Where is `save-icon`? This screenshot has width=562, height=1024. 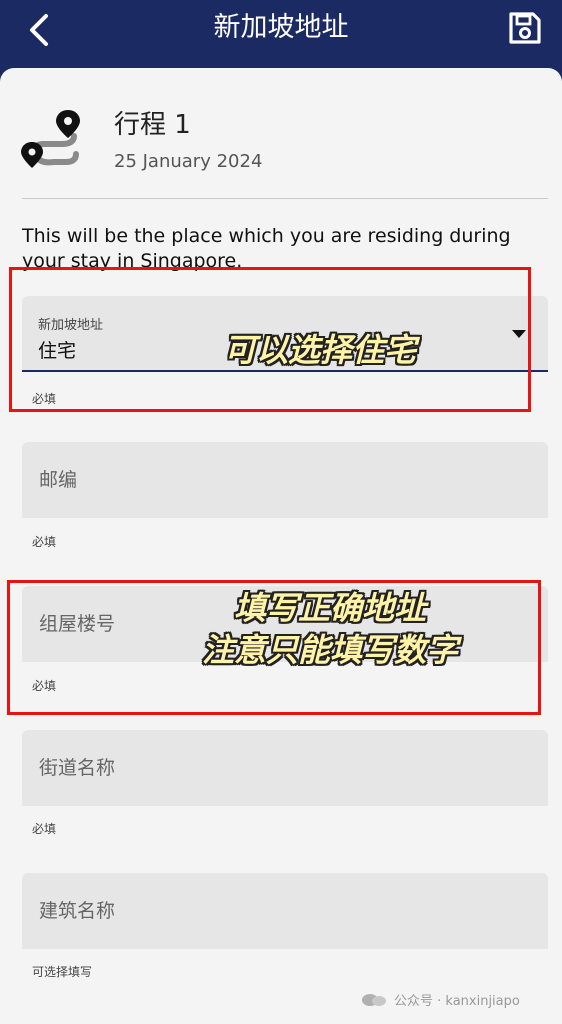 save-icon is located at coordinates (525, 28).